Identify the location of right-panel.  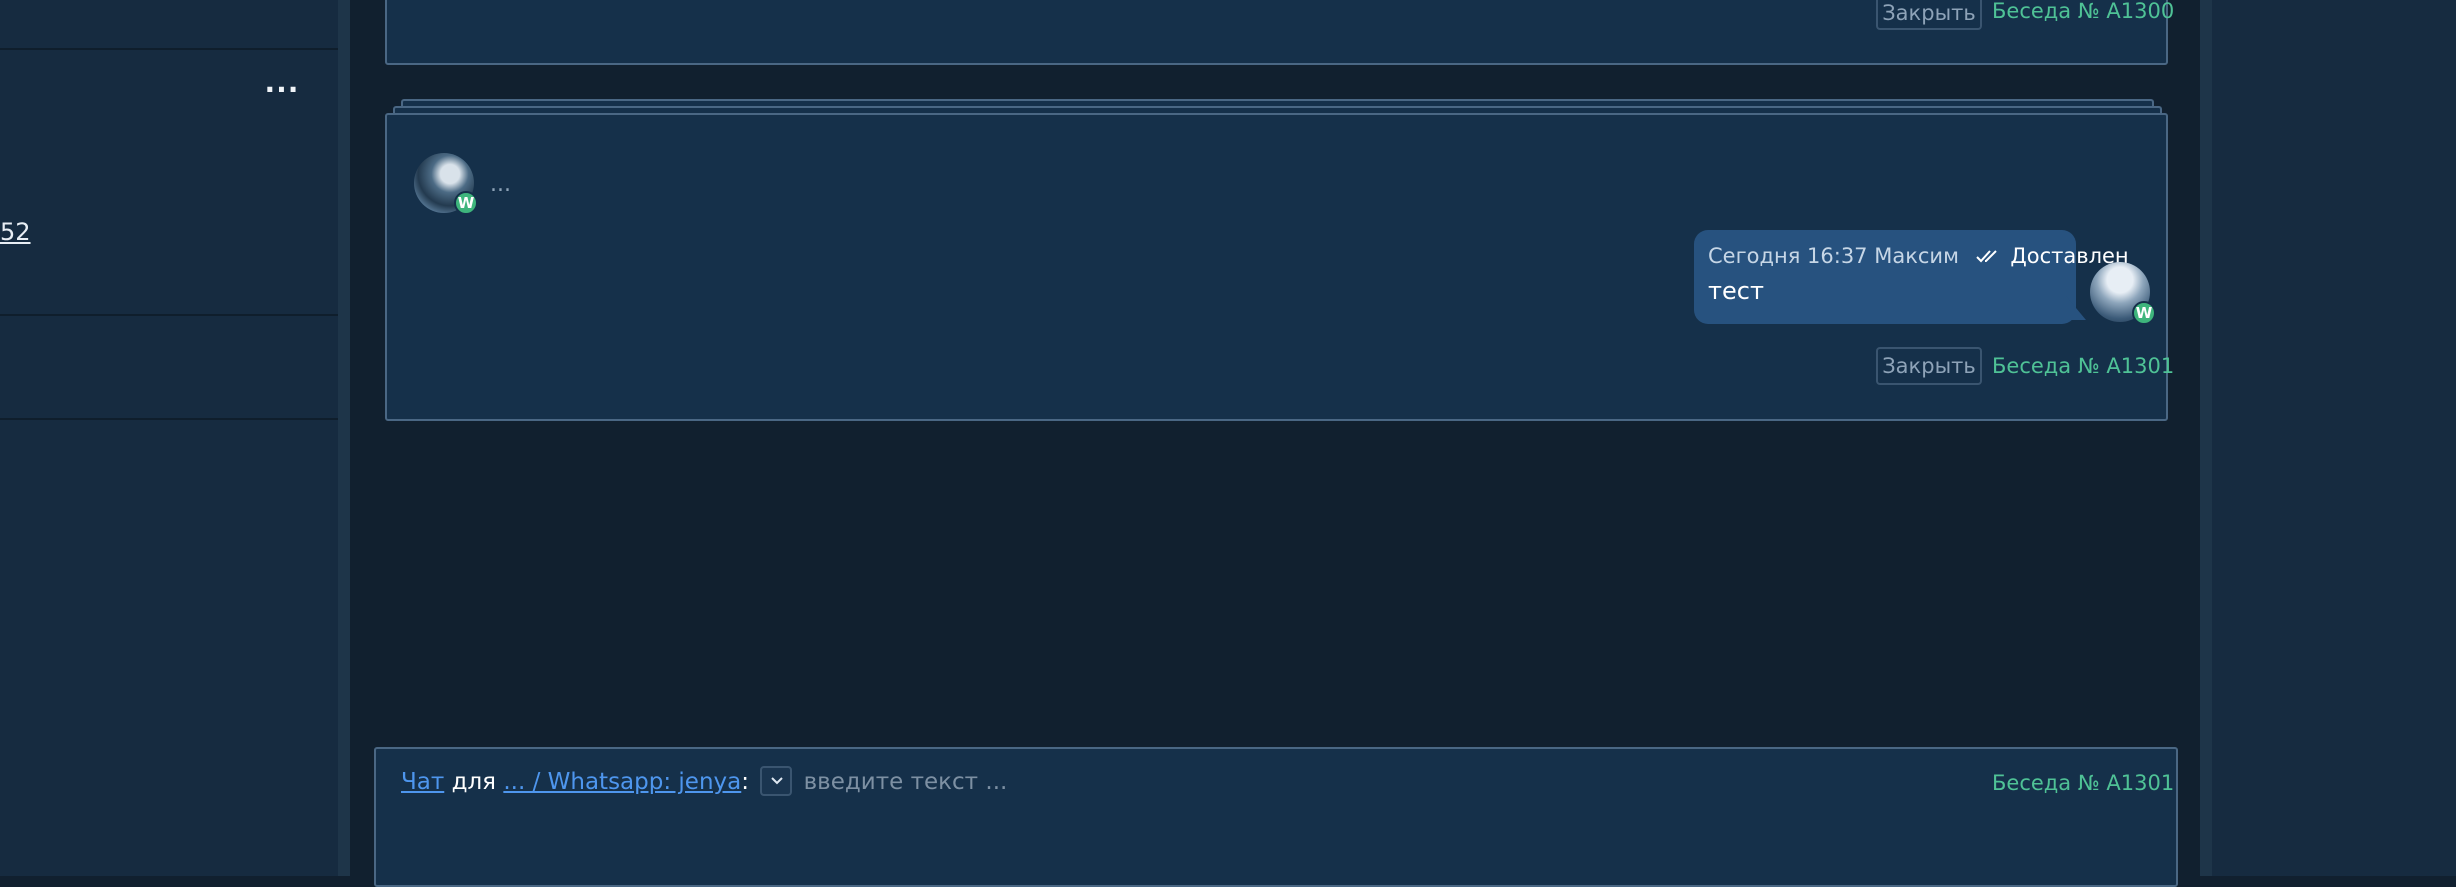
(2334, 438).